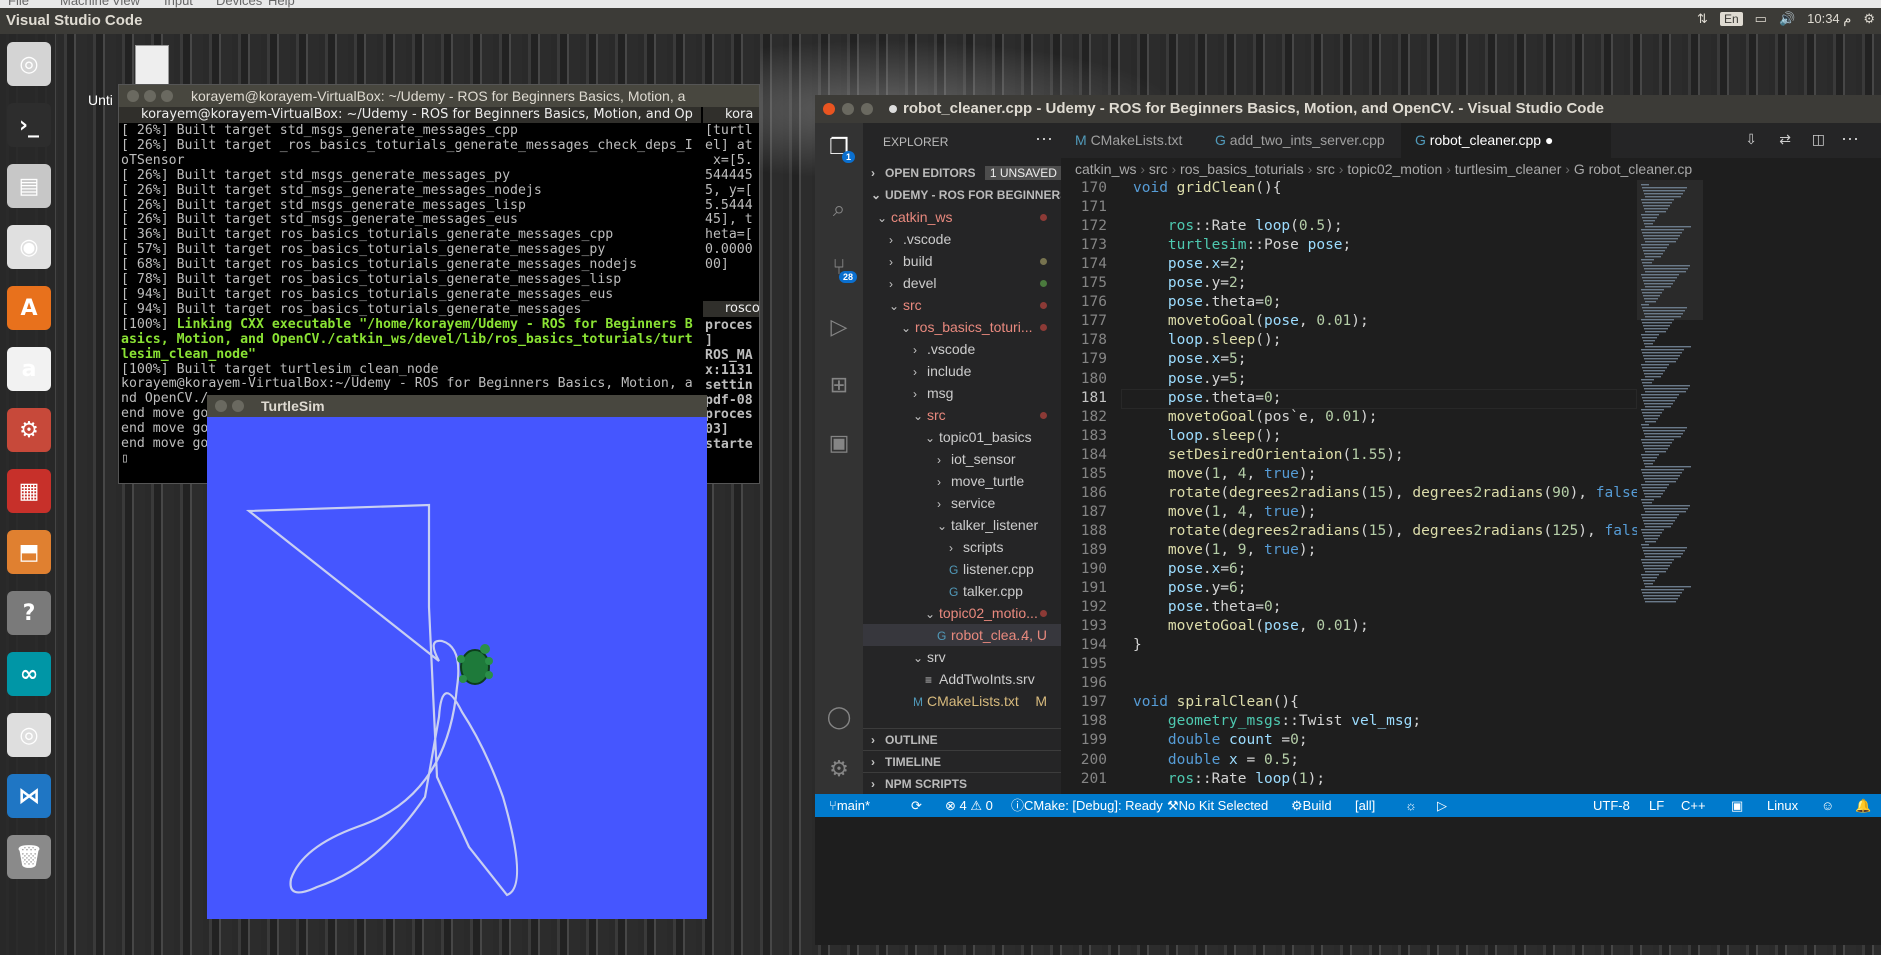 Image resolution: width=1881 pixels, height=955 pixels. I want to click on folder-item: ⌄ src, so click(962, 415).